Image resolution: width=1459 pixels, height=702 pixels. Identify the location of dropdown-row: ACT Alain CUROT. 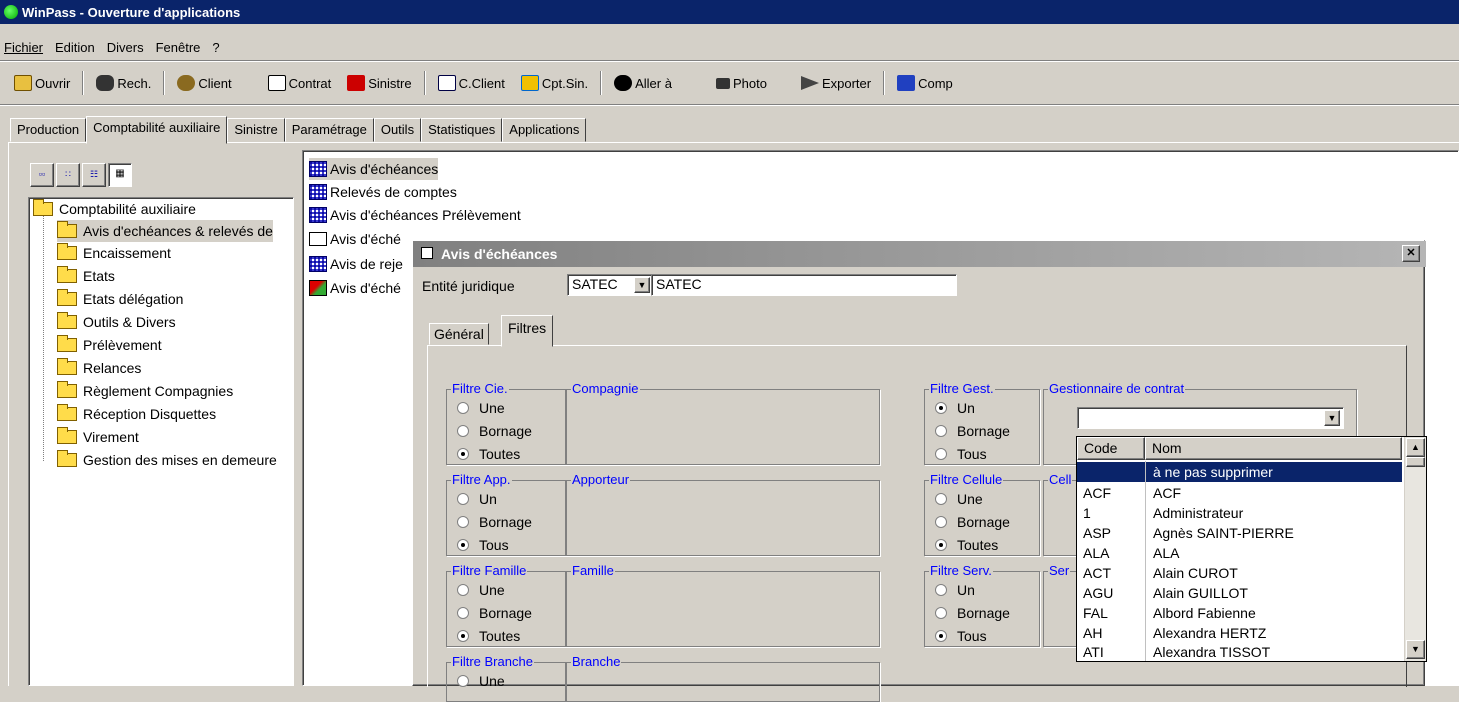
(1239, 573).